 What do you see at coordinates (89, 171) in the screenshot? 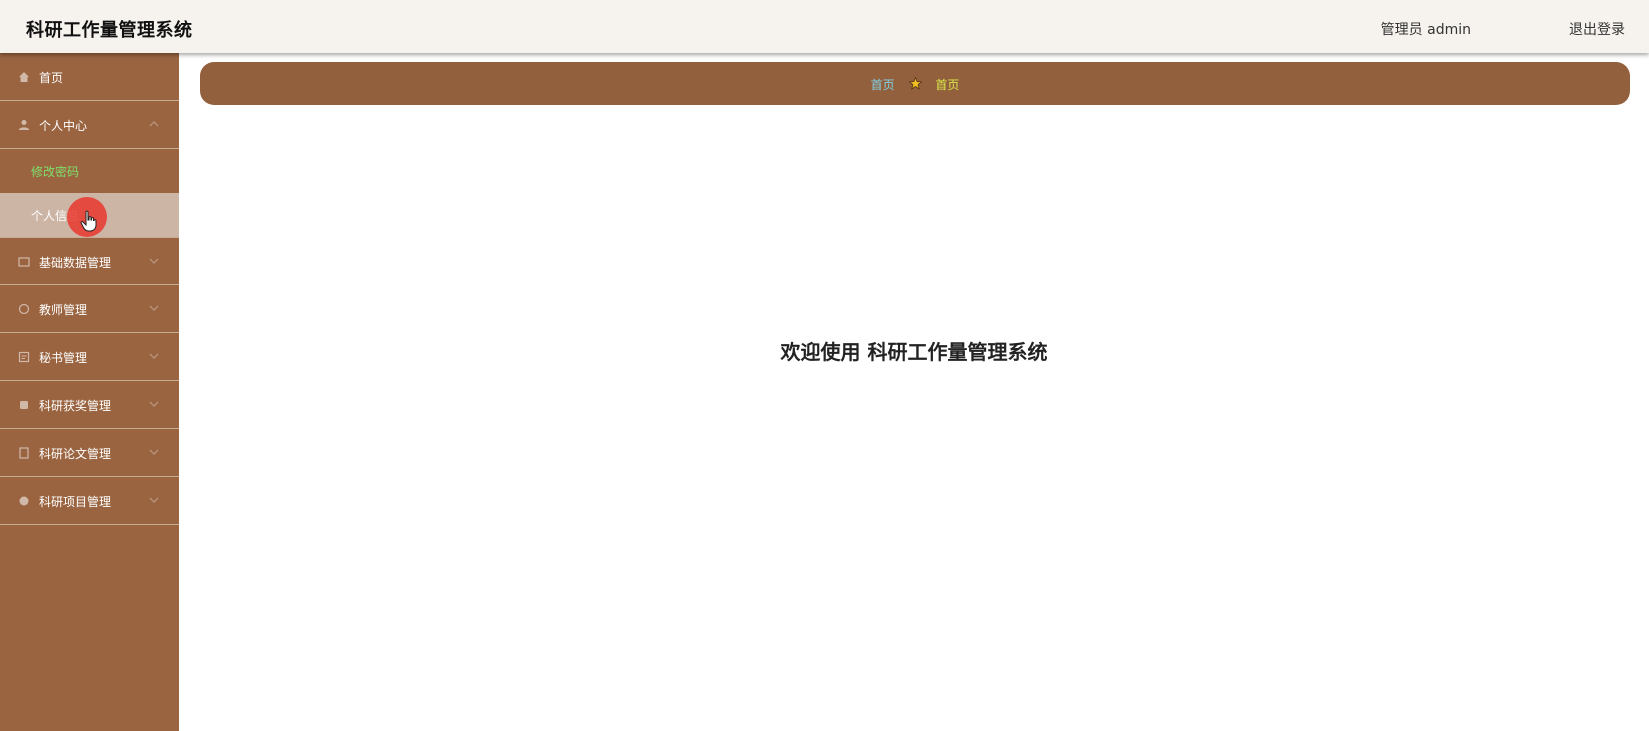
I see `submenu-item-change-password: 修改密码` at bounding box center [89, 171].